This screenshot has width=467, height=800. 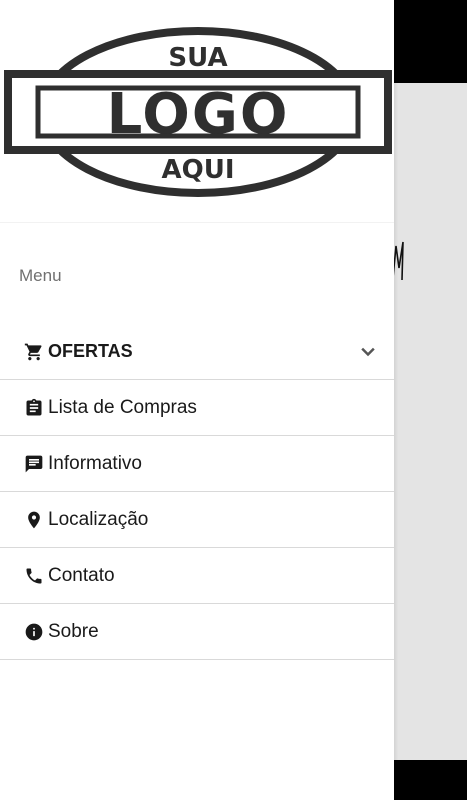 I want to click on menu-item-ofertas: OFERTAS, so click(x=197, y=352).